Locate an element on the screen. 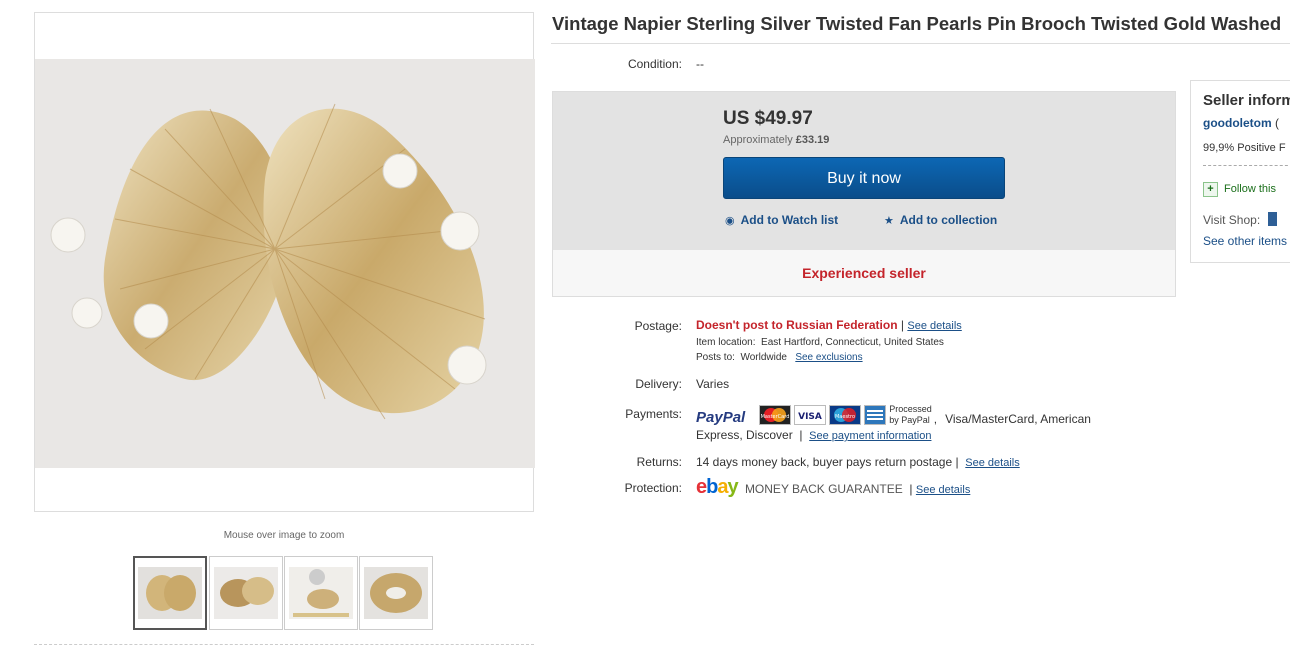 This screenshot has width=1290, height=655. money-back-guarantee: MONEY BACK GUARANTEE is located at coordinates (823, 489).